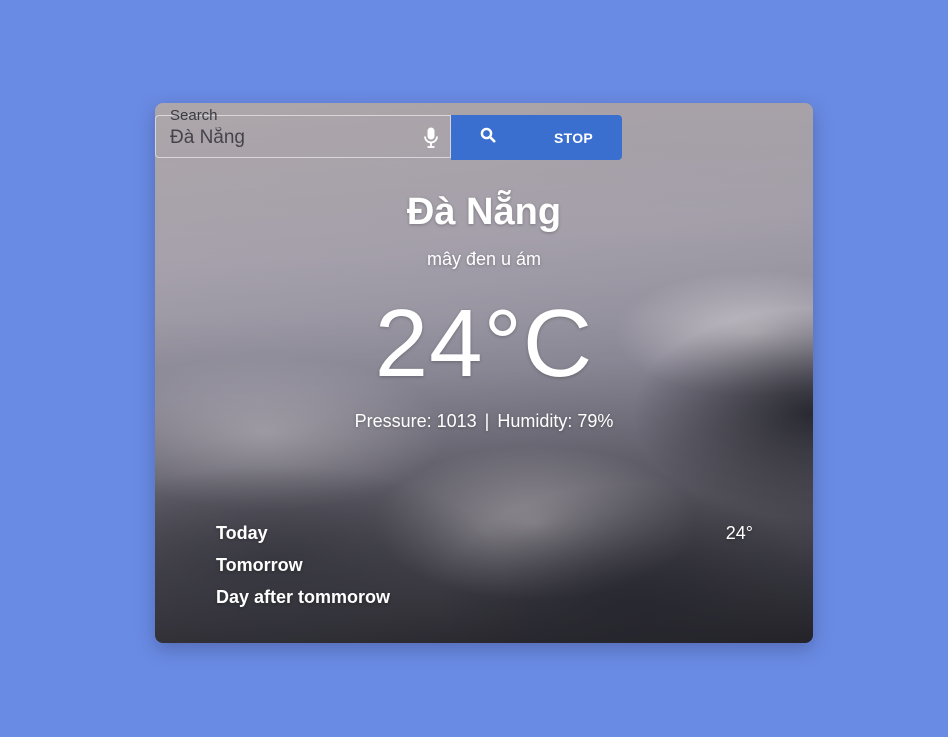  I want to click on search-input, so click(290, 138).